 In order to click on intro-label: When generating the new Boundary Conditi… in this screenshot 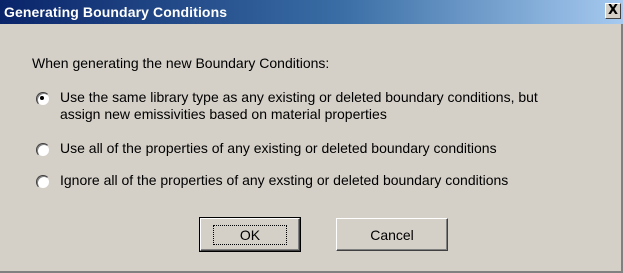, I will do `click(181, 63)`.